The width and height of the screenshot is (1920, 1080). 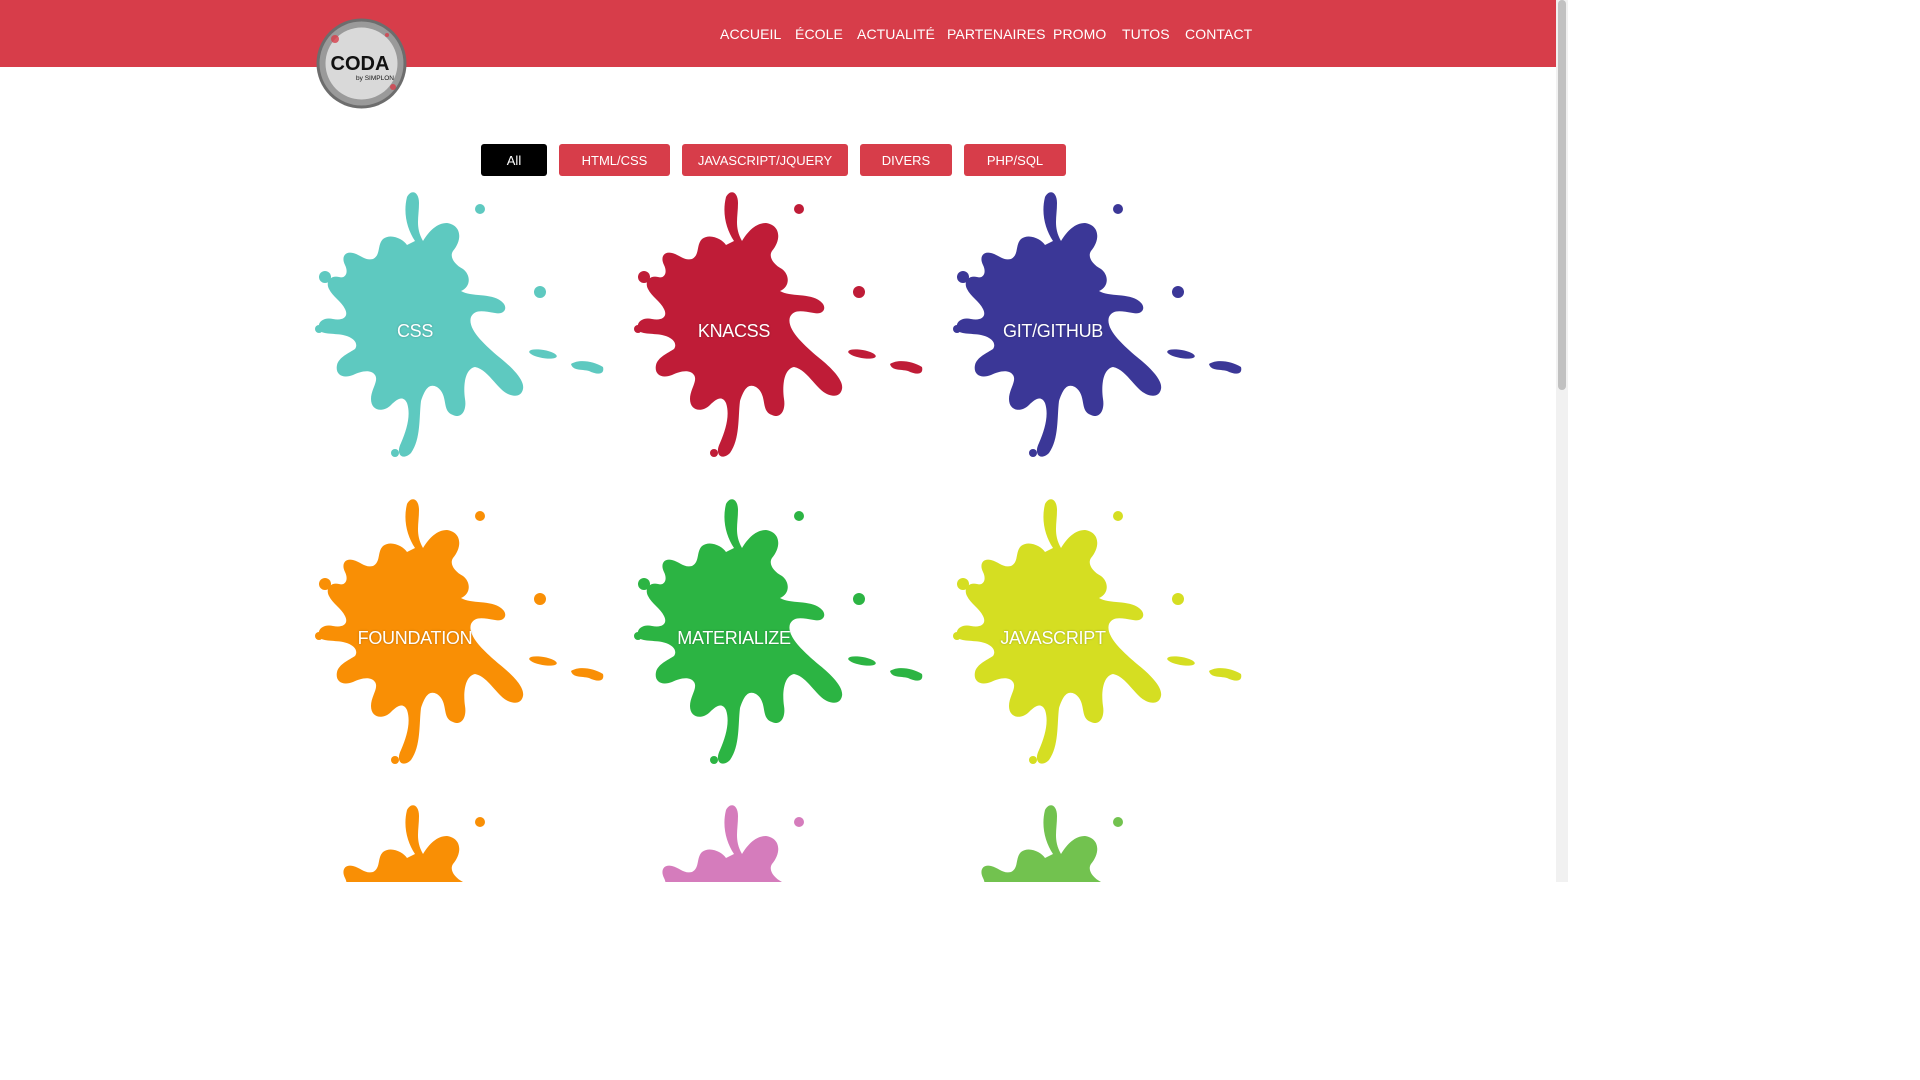 I want to click on coda-logo: CODA by SIMPLON, so click(x=361, y=63).